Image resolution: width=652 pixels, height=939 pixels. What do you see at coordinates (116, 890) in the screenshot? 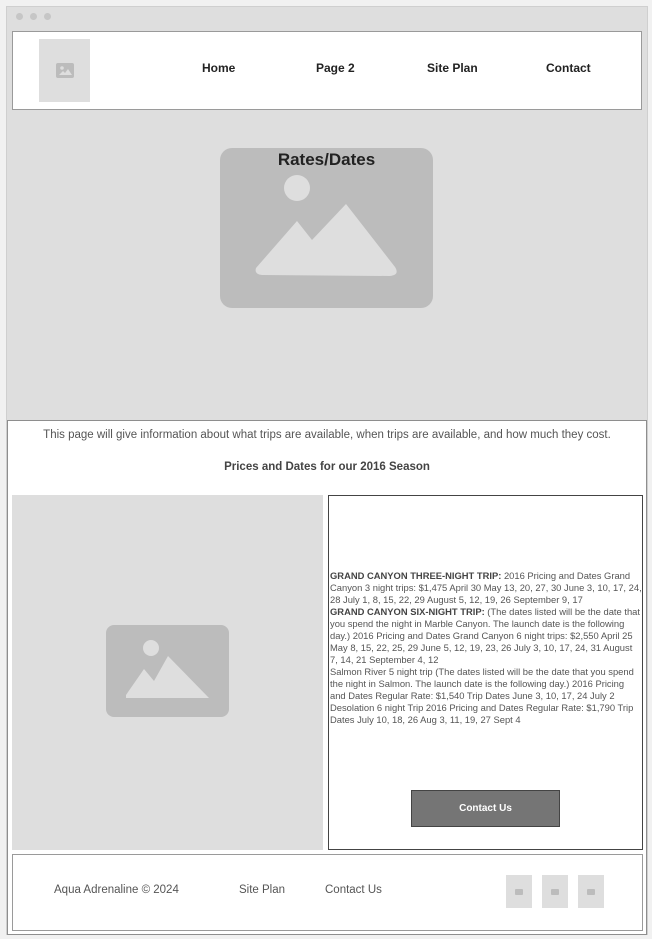
I see `footer-copyright: Aqua Adrenaline © 2024` at bounding box center [116, 890].